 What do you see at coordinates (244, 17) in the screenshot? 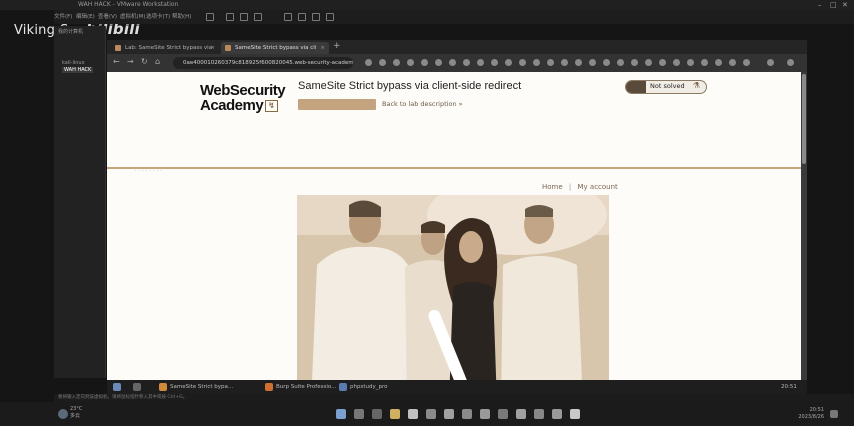
I see `revert-icon` at bounding box center [244, 17].